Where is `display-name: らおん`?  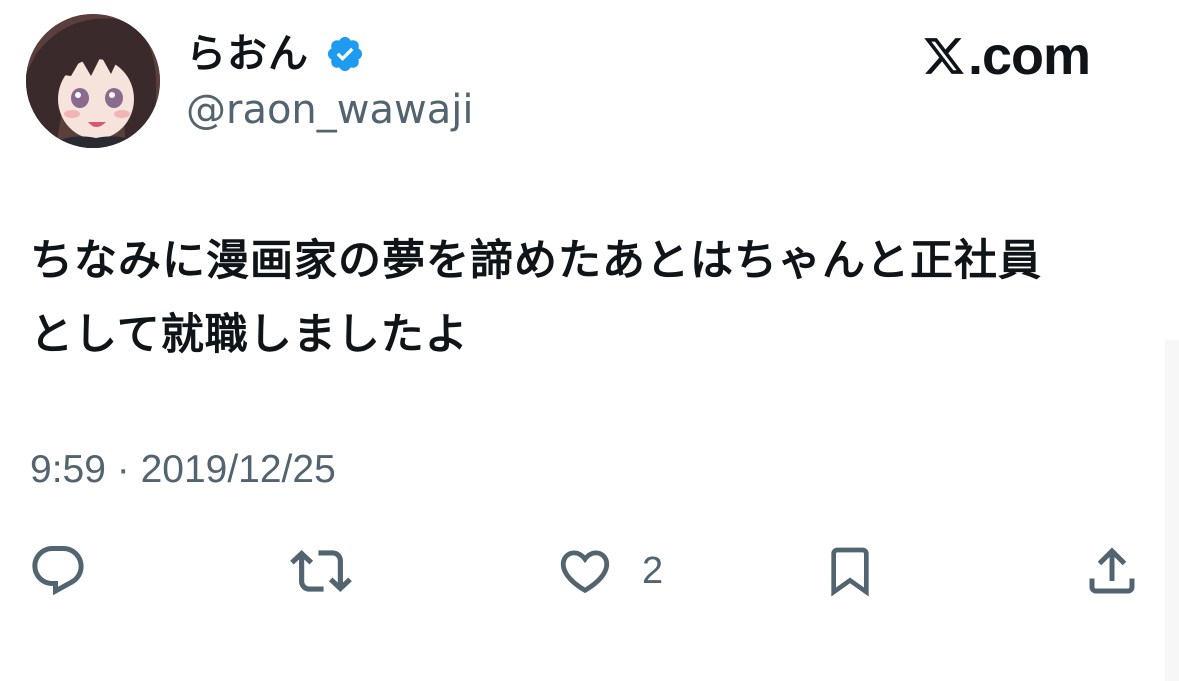
display-name: らおん is located at coordinates (247, 54).